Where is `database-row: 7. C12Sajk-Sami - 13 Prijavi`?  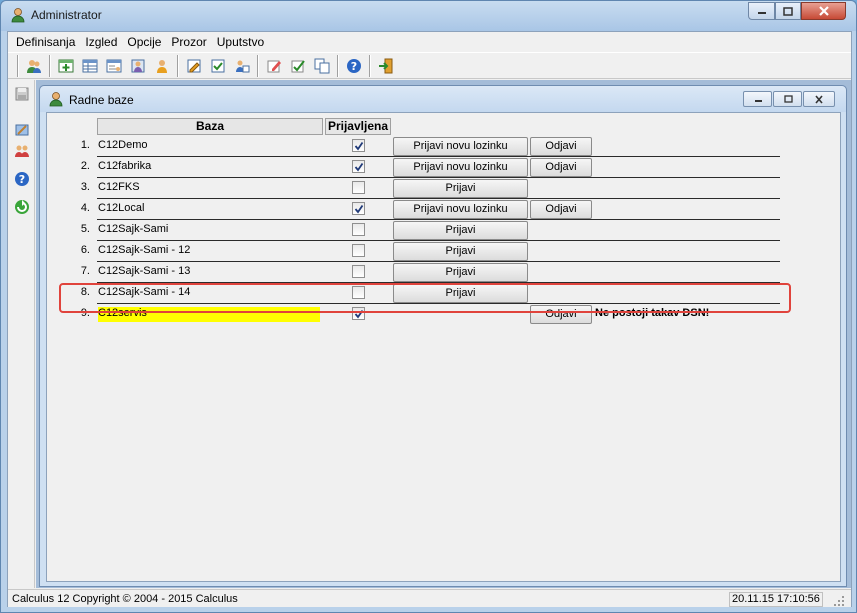
database-row: 7. C12Sajk-Sami - 13 Prijavi is located at coordinates (417, 272).